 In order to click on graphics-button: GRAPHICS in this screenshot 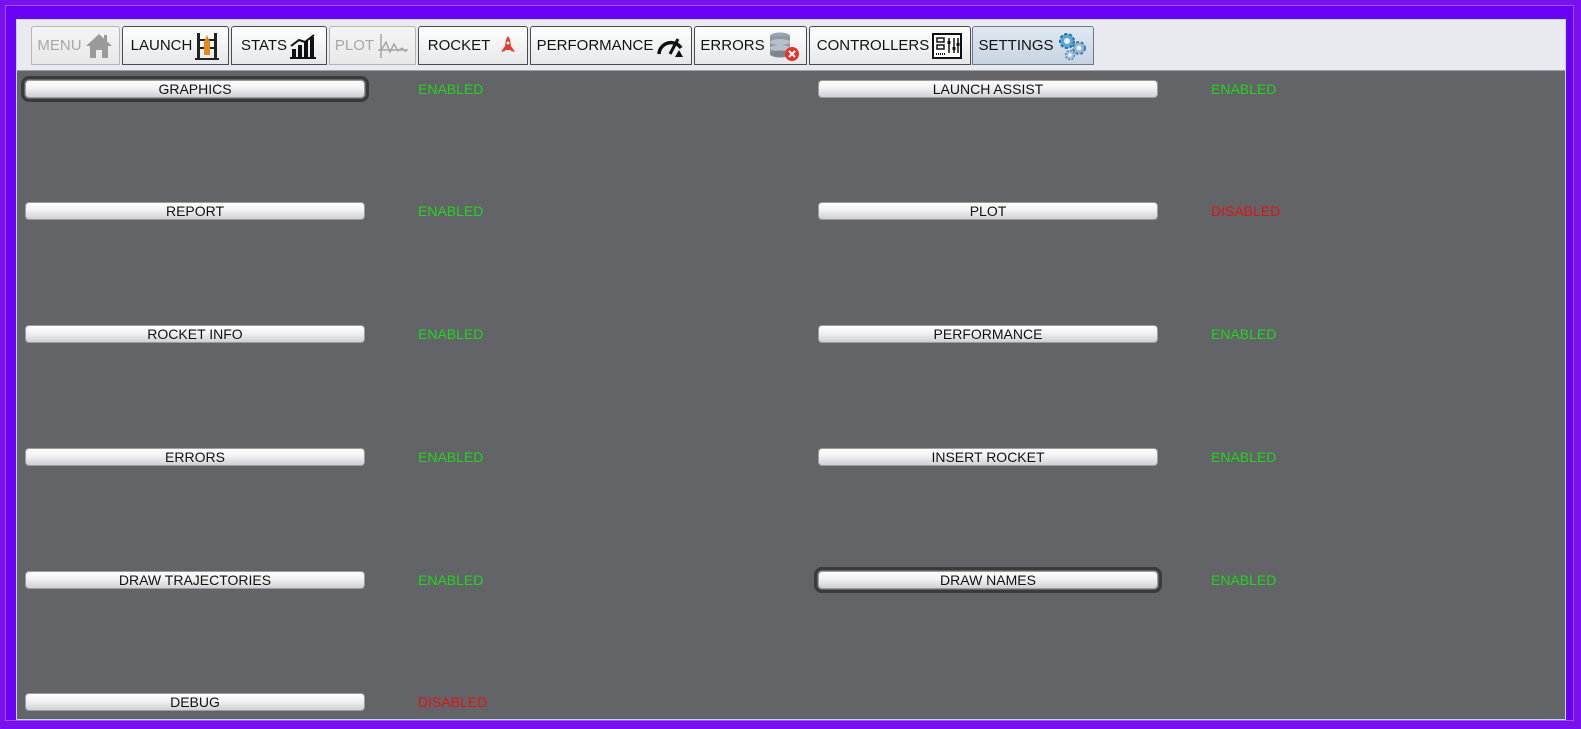, I will do `click(195, 89)`.